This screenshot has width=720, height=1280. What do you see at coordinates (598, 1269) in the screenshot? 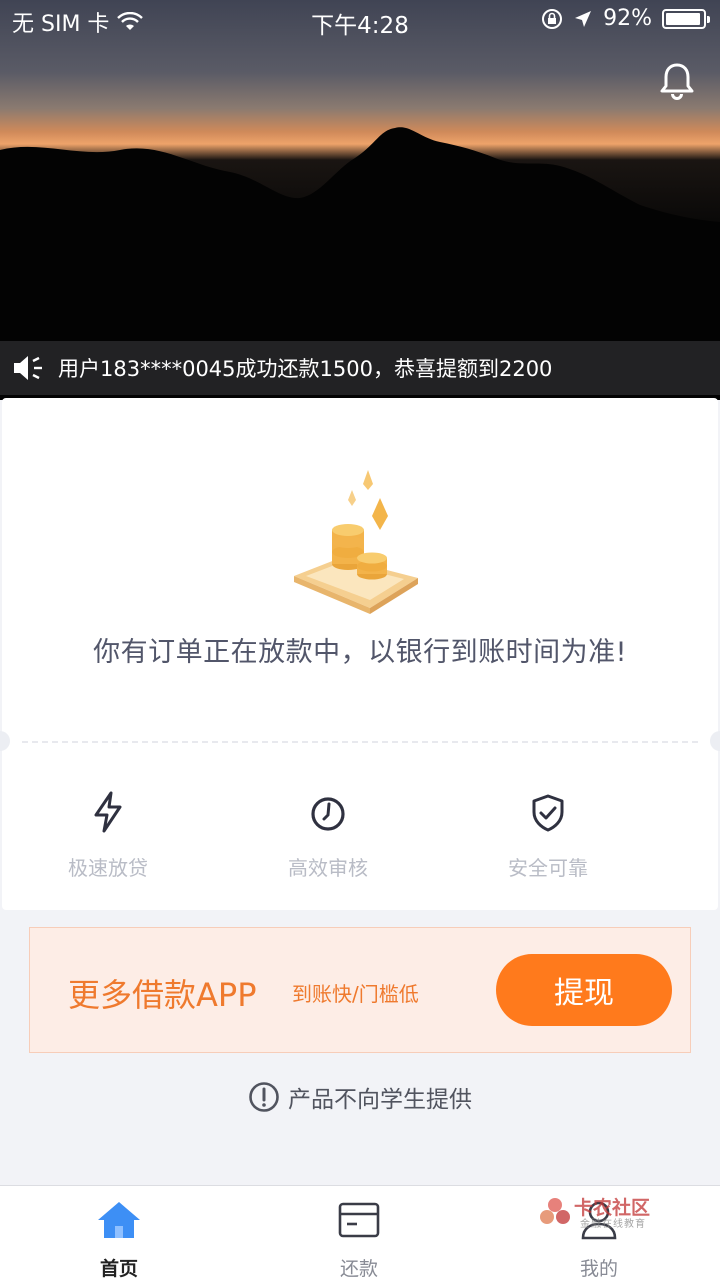
I see `tab-label: 我的` at bounding box center [598, 1269].